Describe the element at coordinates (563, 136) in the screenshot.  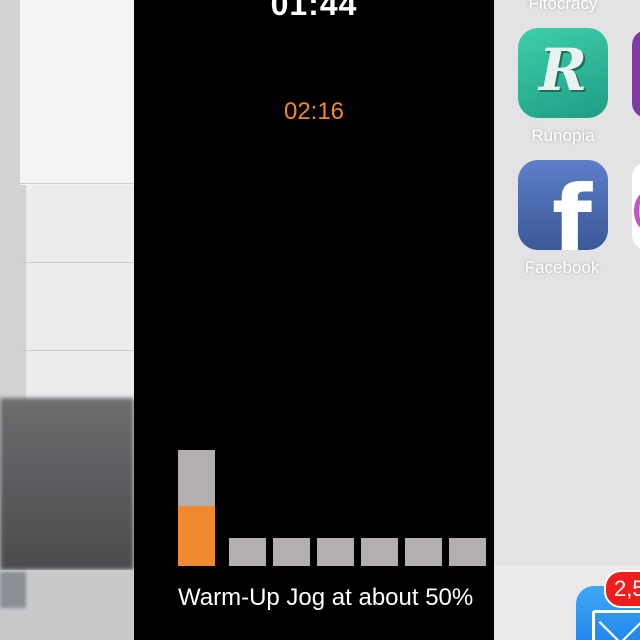
I see `app-label-runopia: Runopia` at that location.